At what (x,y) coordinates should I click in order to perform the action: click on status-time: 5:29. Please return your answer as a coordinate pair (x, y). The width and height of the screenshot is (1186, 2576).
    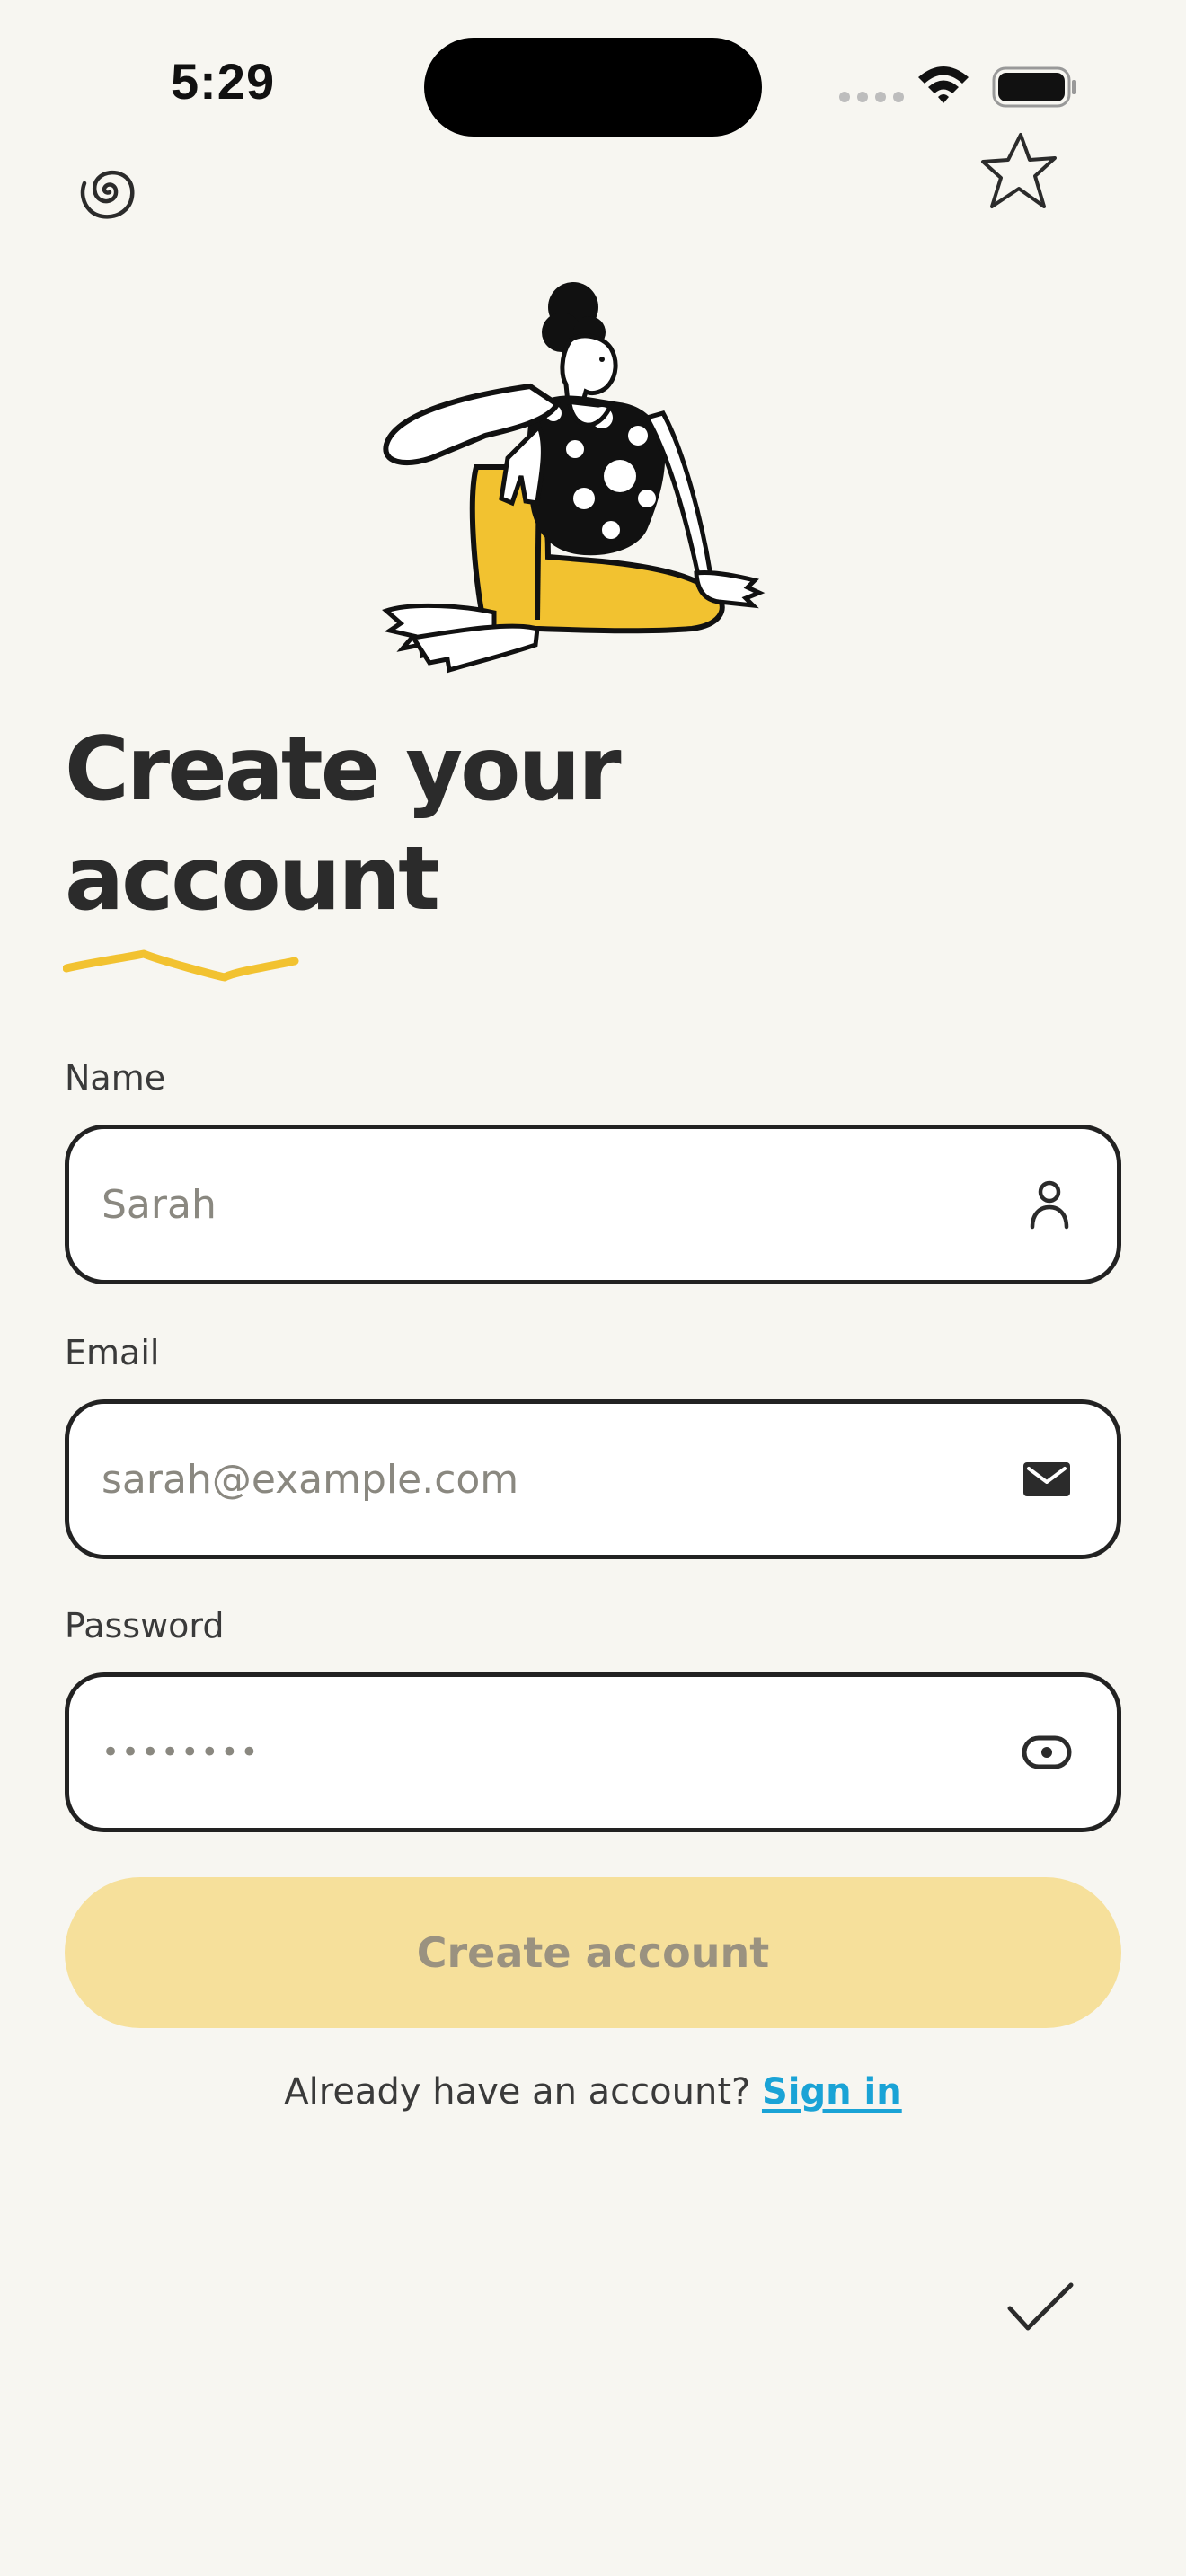
    Looking at the image, I should click on (223, 81).